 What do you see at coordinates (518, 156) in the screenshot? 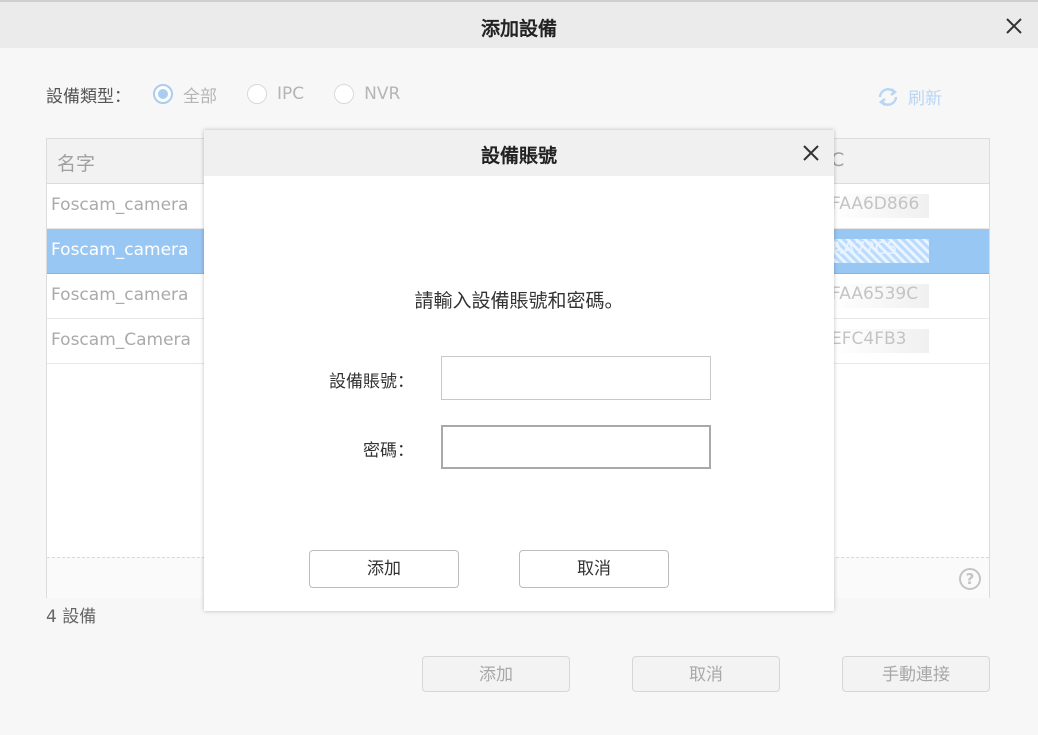
I see `modal-title: 設備賬號` at bounding box center [518, 156].